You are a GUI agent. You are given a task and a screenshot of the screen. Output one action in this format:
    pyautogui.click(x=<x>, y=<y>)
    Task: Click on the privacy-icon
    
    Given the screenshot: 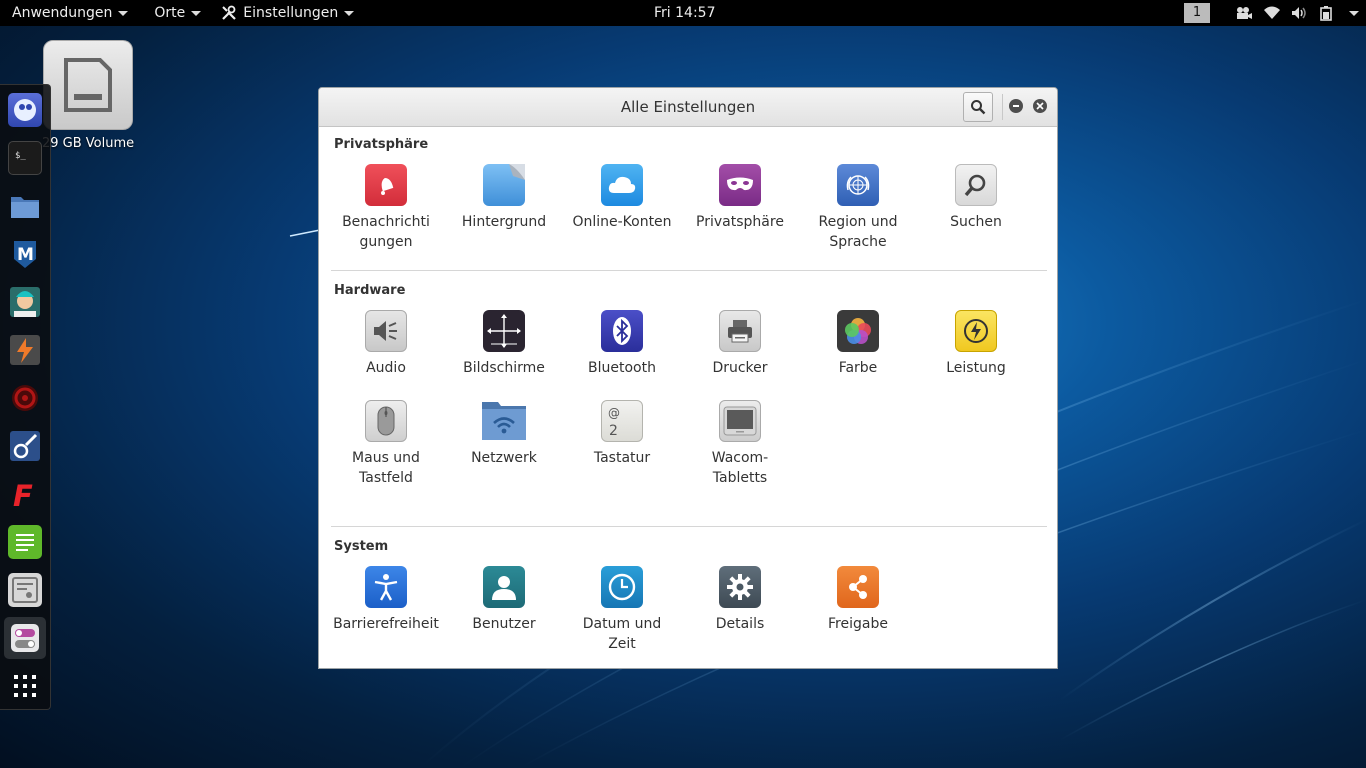 What is the action you would take?
    pyautogui.click(x=740, y=185)
    